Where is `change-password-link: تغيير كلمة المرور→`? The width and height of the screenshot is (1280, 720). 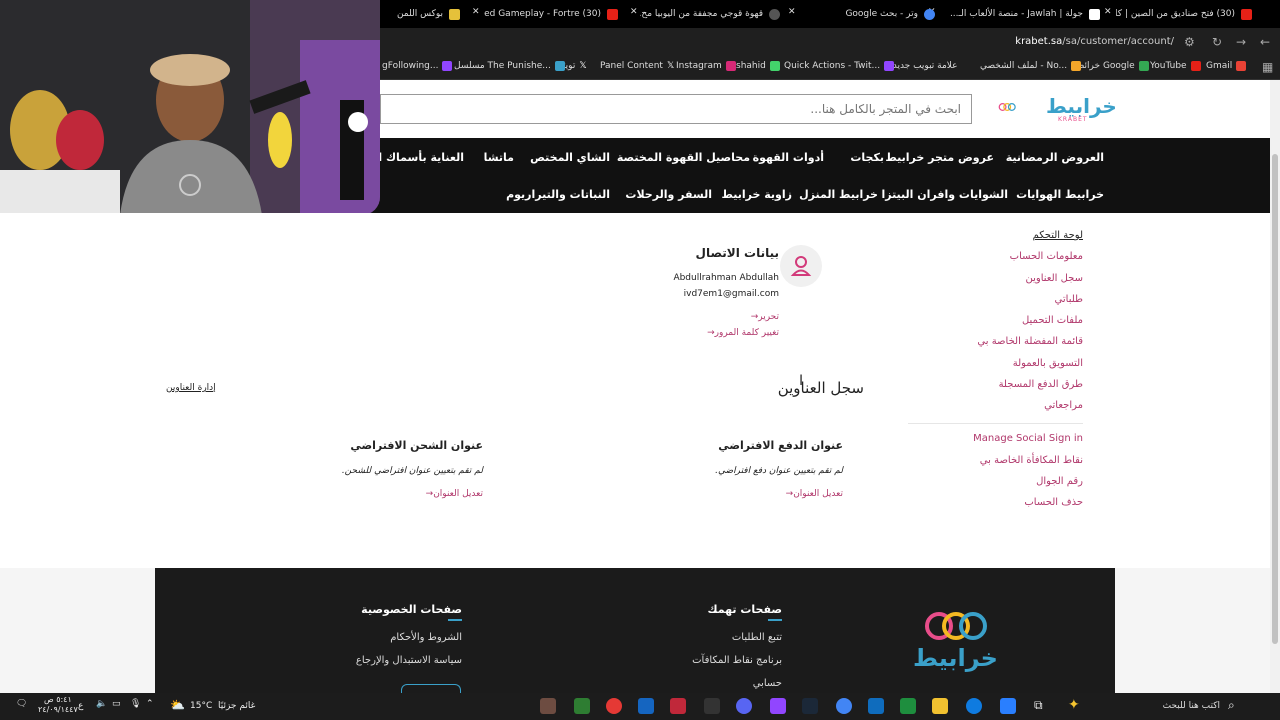 change-password-link: تغيير كلمة المرور→ is located at coordinates (743, 333).